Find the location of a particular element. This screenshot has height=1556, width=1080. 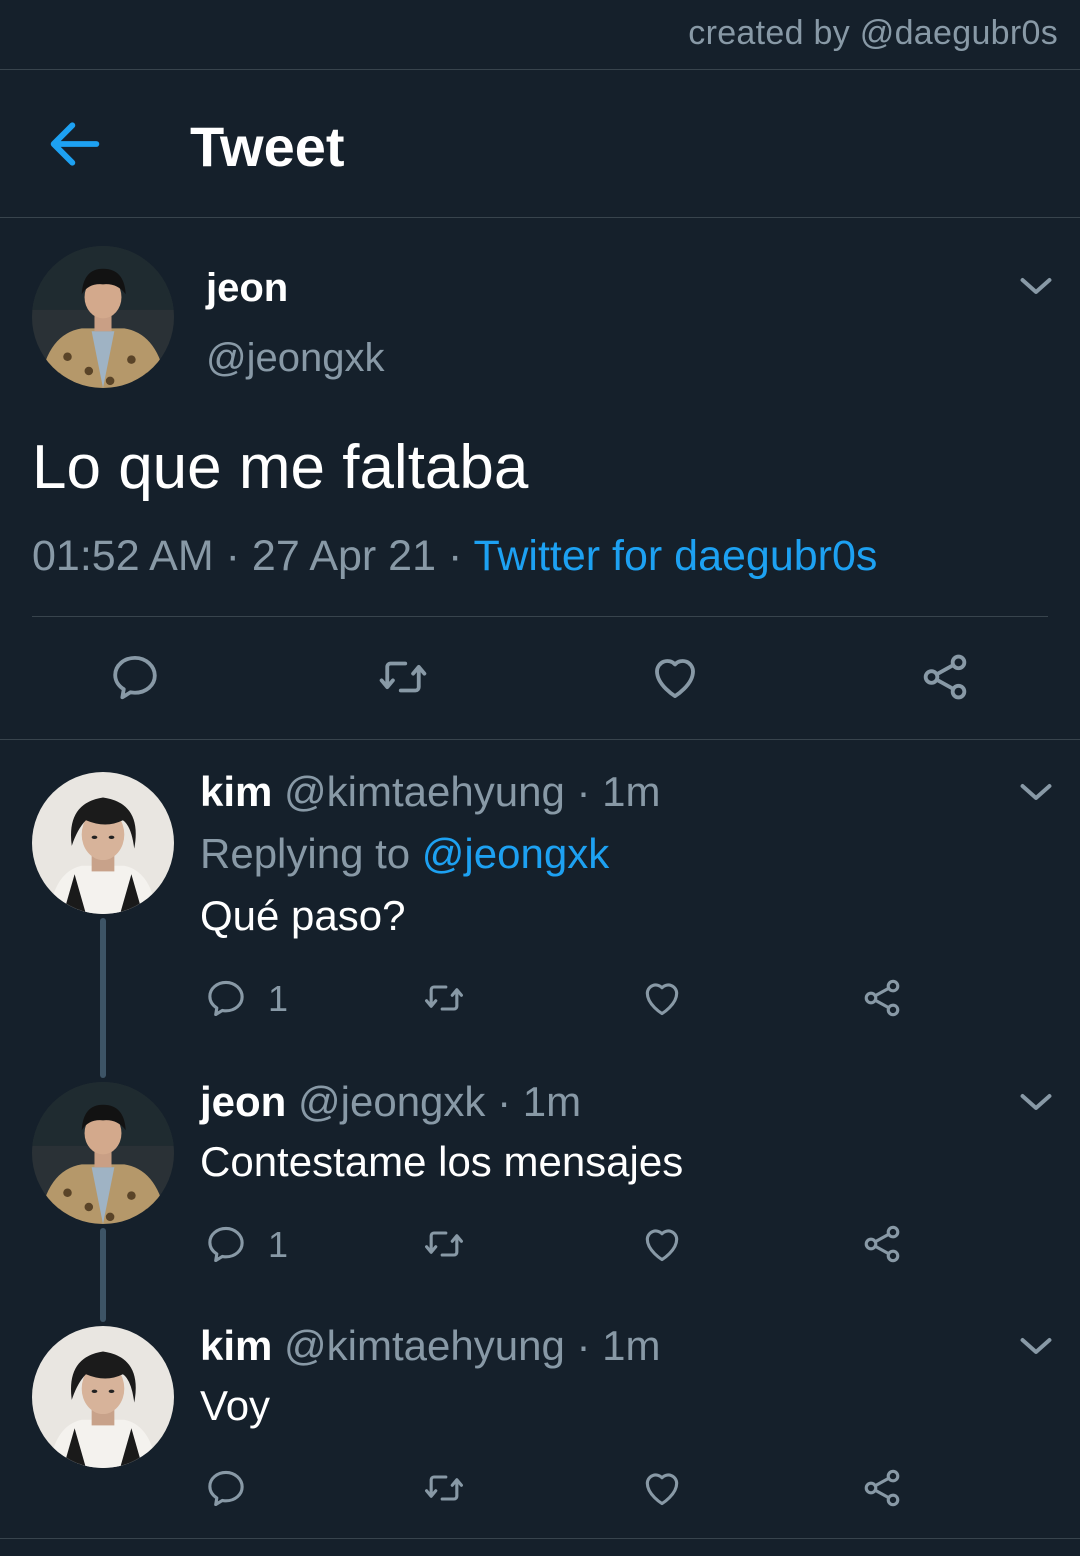

reply-text: Voy is located at coordinates (235, 1405).